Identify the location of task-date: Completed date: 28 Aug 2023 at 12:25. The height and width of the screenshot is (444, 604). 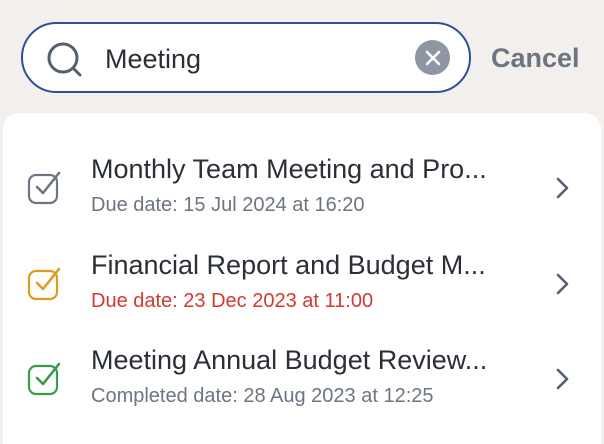
(262, 396).